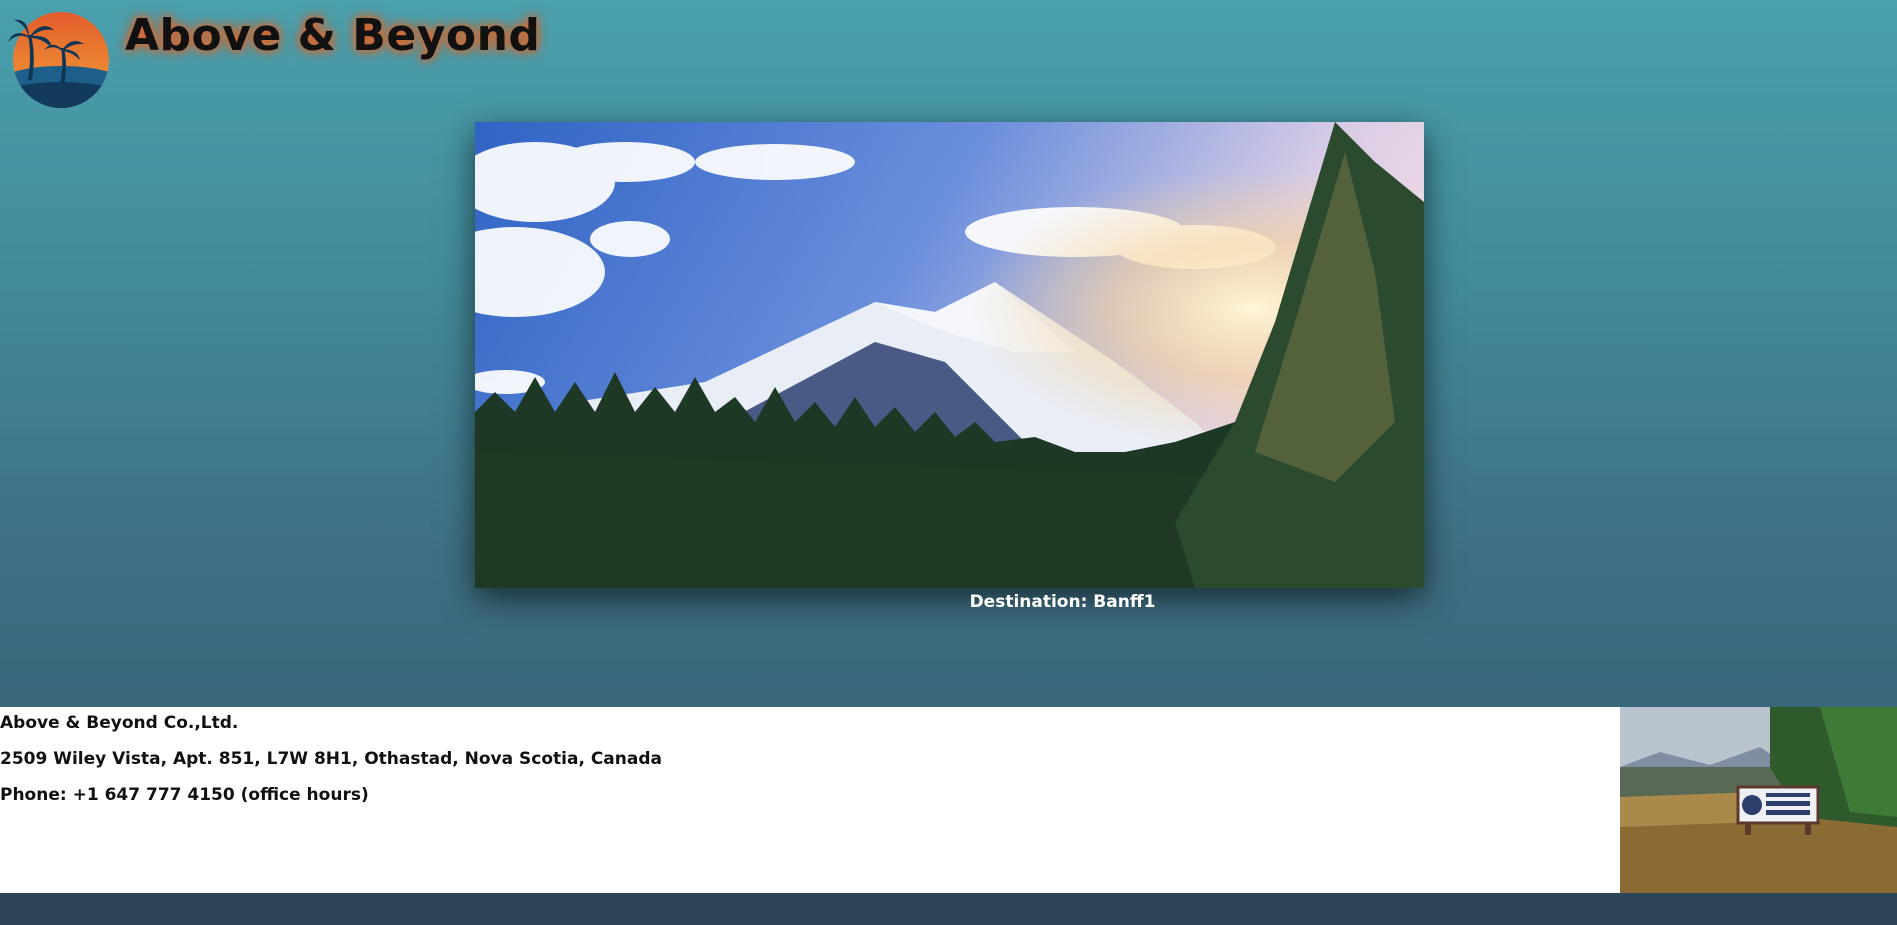 The height and width of the screenshot is (925, 1897). What do you see at coordinates (1062, 602) in the screenshot?
I see `hero-caption: Destination: Banff1` at bounding box center [1062, 602].